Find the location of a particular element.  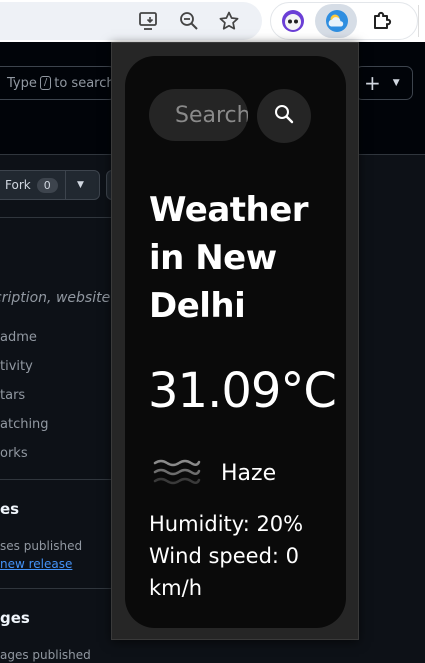

temperature: 31.09°C is located at coordinates (242, 391).